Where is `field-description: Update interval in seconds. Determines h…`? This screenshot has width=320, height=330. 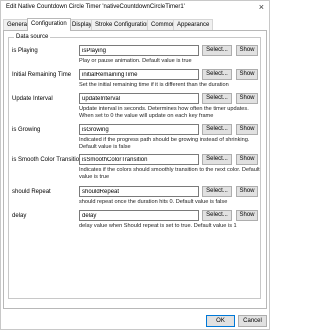 field-description: Update interval in seconds. Determines h… is located at coordinates (164, 112).